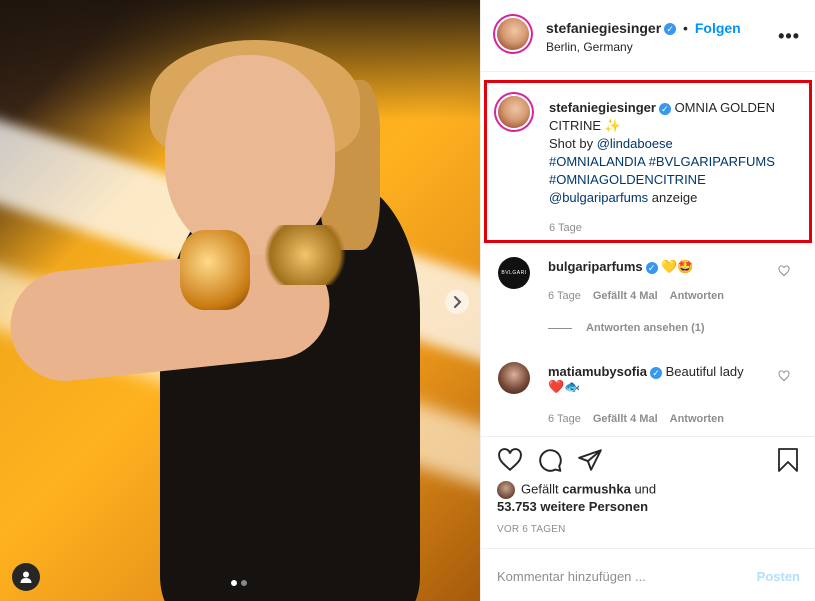 The width and height of the screenshot is (815, 601). I want to click on author-name-row: stefaniegiesinger ✓ • Folgen, so click(643, 28).